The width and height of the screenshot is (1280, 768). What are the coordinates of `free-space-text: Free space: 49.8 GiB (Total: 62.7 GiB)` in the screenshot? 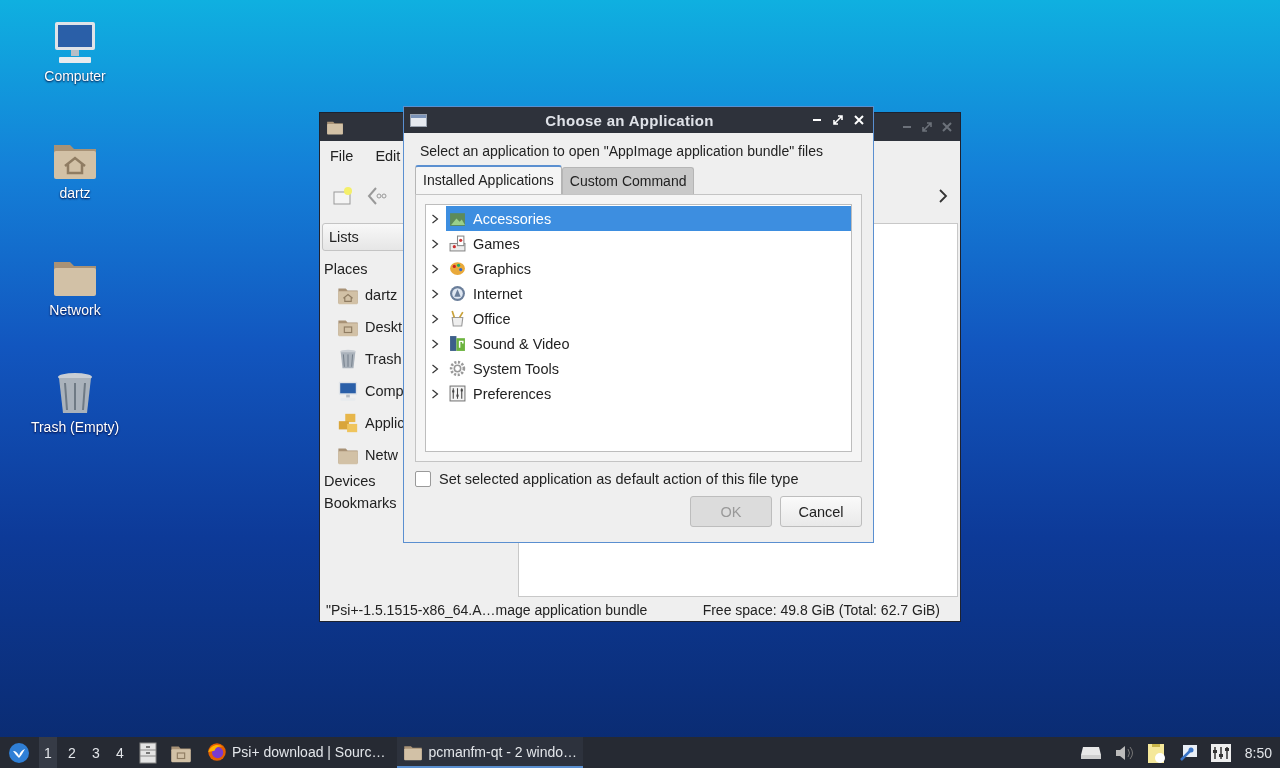 It's located at (821, 610).